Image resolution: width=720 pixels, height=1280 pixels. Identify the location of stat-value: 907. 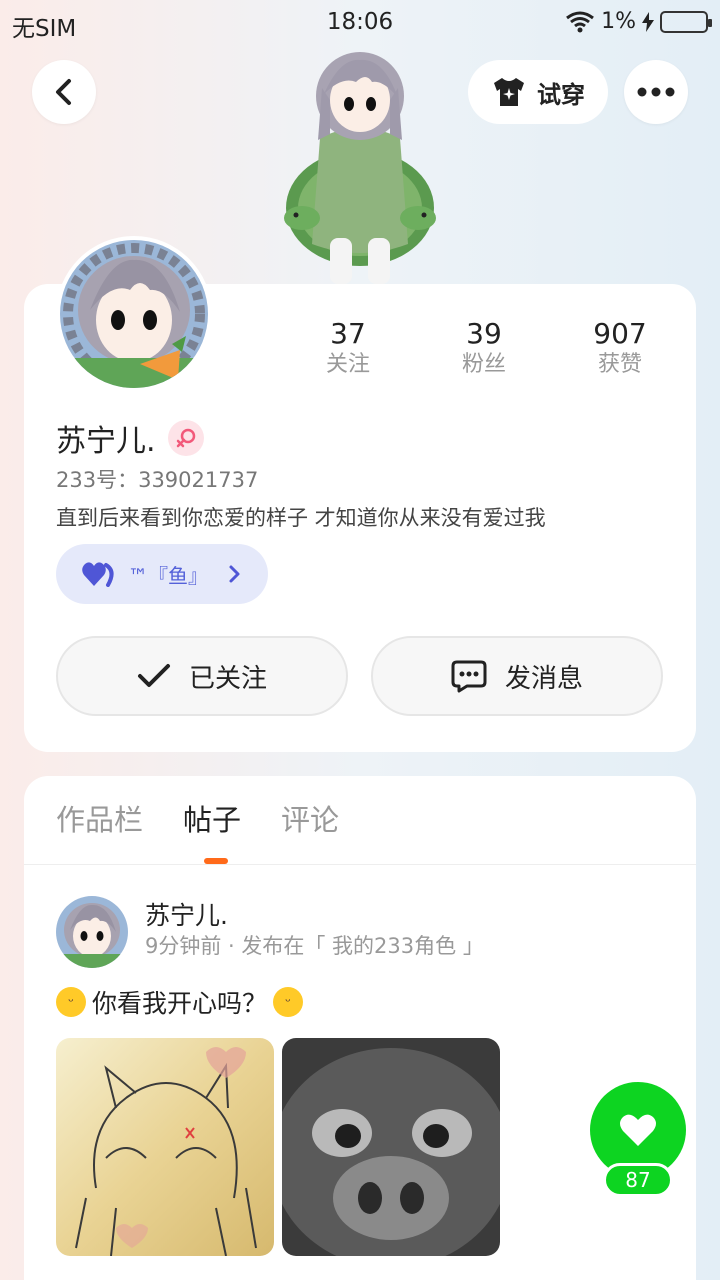
(620, 333).